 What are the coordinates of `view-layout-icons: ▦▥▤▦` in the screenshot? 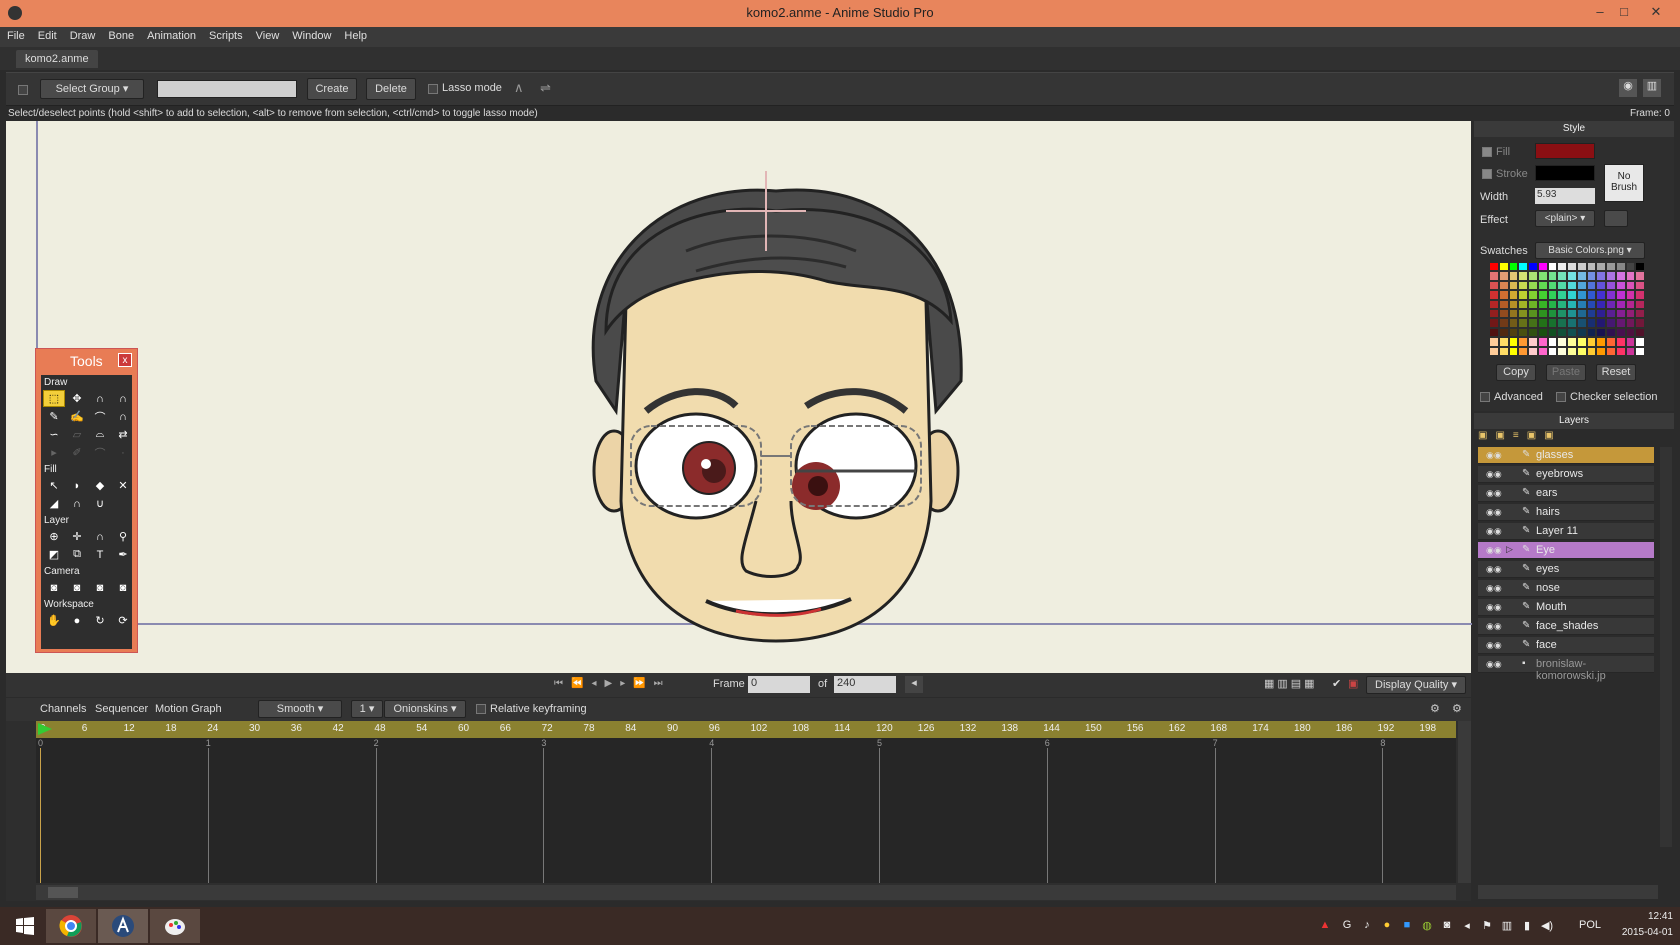 It's located at (1291, 683).